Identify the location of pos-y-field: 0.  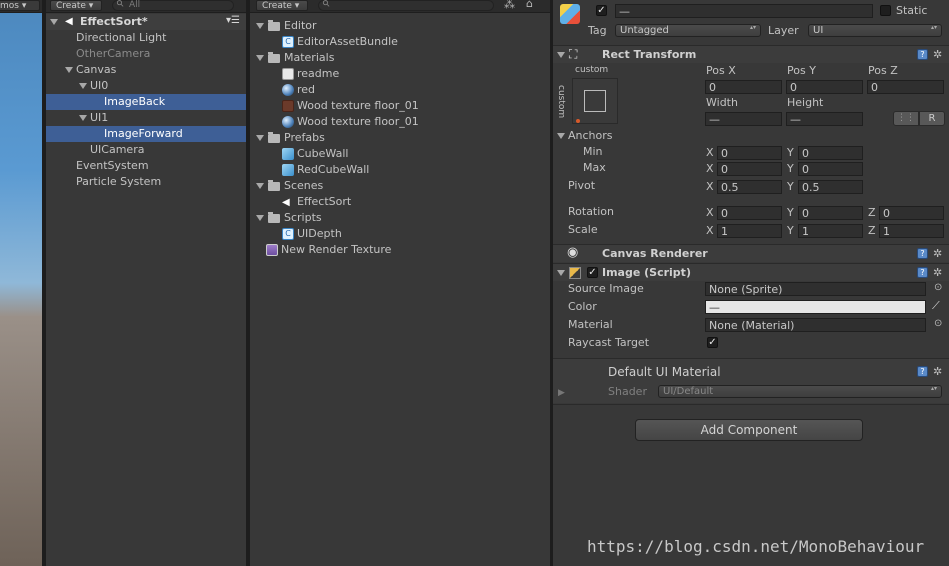
(824, 87).